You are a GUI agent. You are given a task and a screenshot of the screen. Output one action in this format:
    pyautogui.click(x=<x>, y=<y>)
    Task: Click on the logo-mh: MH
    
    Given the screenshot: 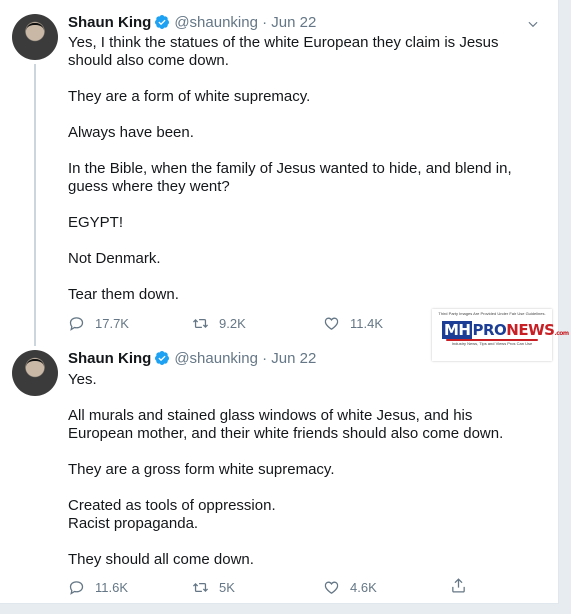 What is the action you would take?
    pyautogui.click(x=457, y=330)
    